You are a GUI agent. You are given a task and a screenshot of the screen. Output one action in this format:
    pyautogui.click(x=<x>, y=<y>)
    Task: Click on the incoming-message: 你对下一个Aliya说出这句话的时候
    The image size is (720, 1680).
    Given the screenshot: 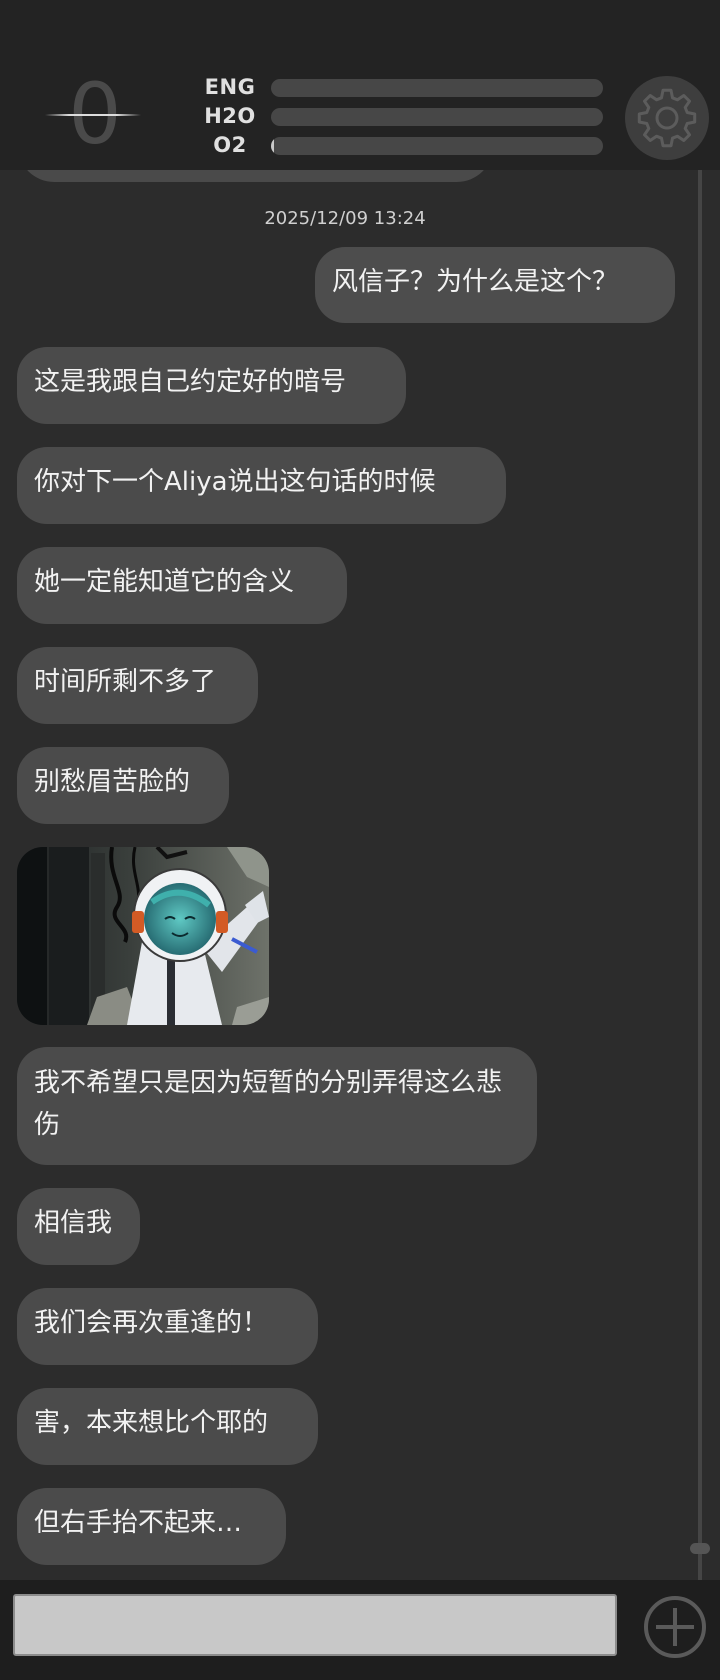 What is the action you would take?
    pyautogui.click(x=261, y=485)
    